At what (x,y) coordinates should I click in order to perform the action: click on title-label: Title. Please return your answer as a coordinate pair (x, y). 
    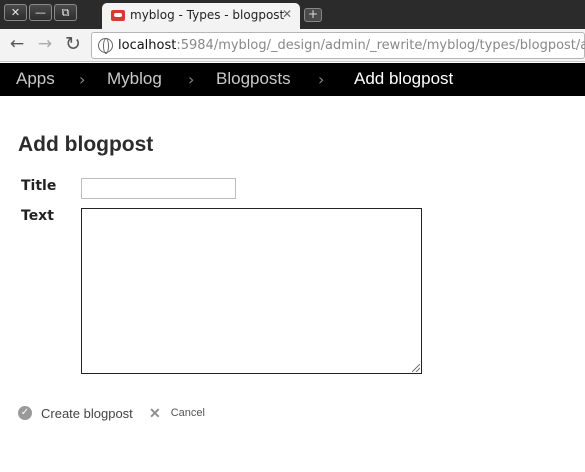
    Looking at the image, I should click on (39, 186).